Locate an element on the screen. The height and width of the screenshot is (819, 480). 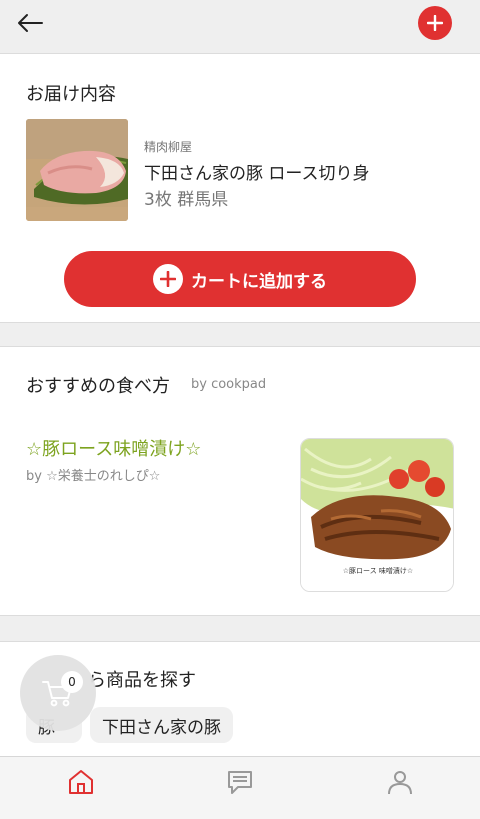
plus-icon is located at coordinates (435, 23).